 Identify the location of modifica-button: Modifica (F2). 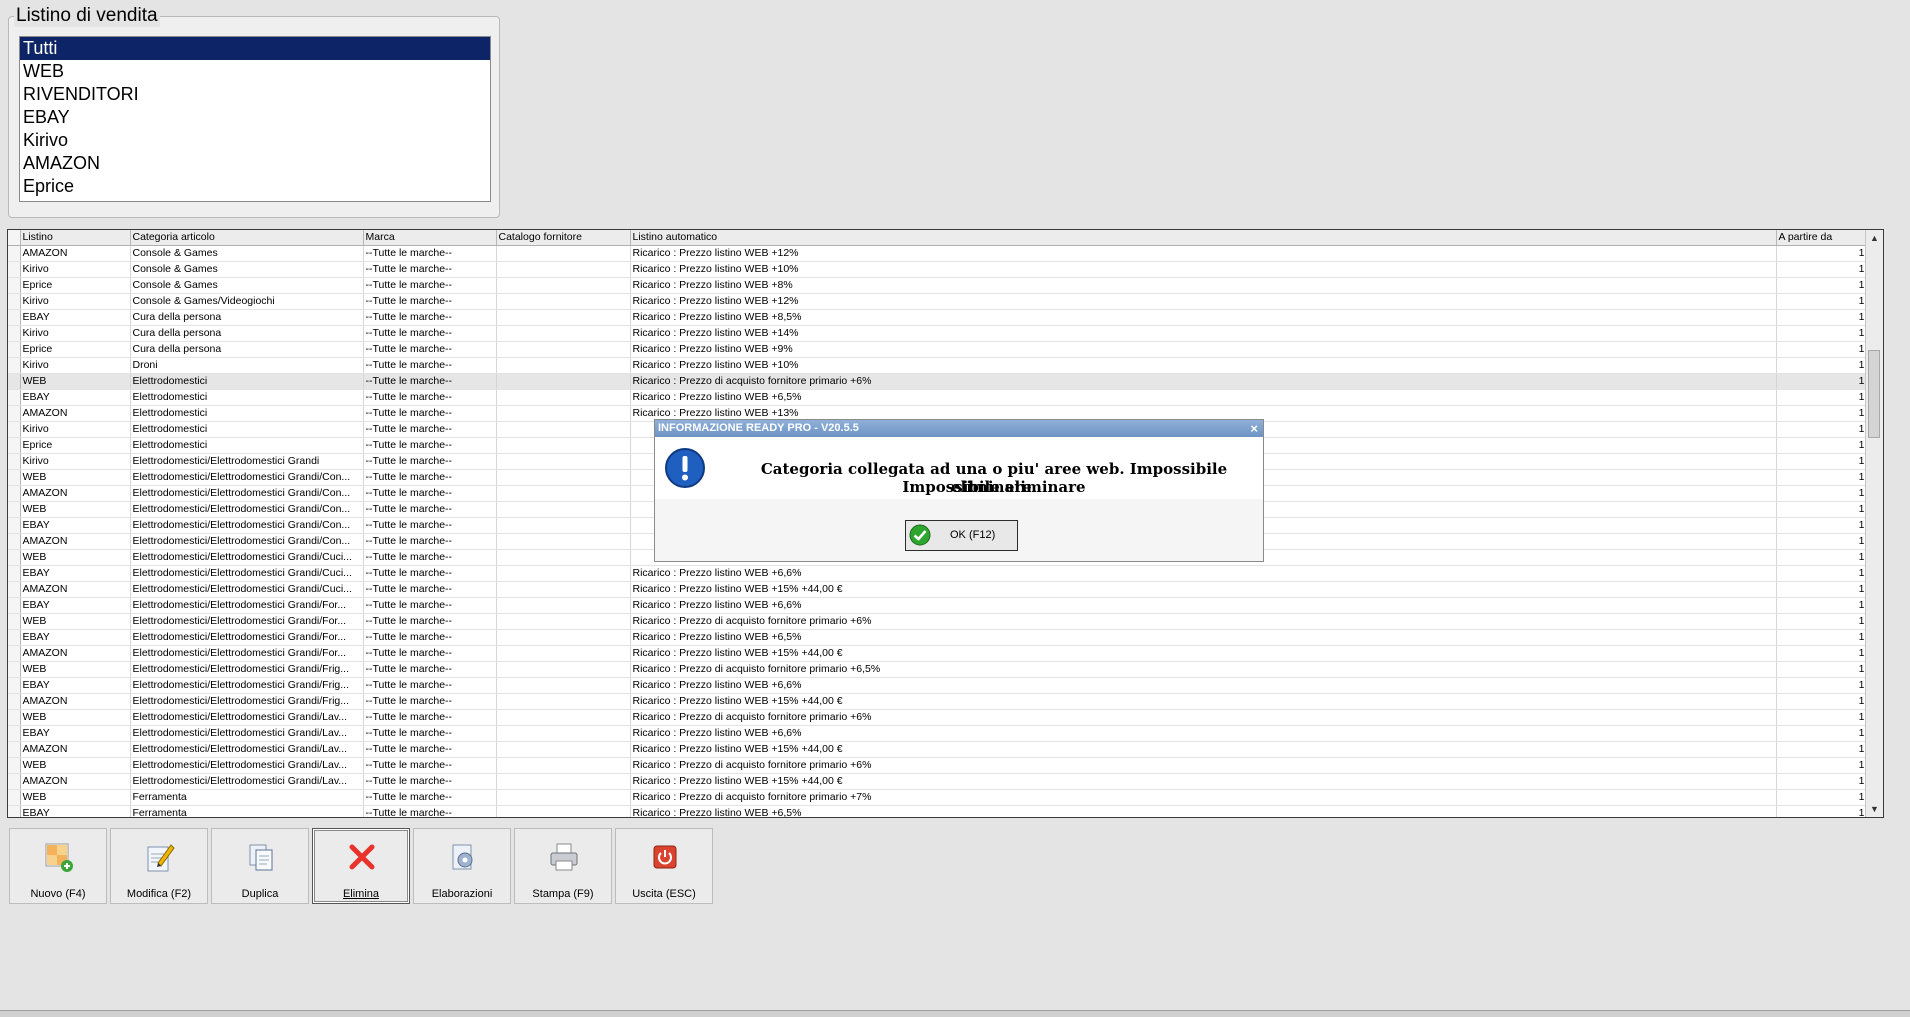
(159, 866).